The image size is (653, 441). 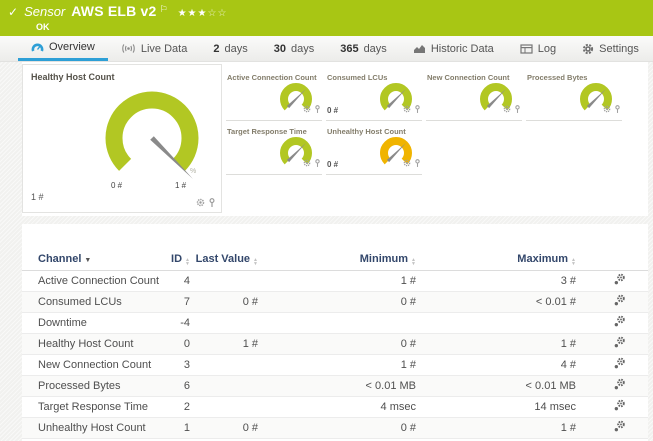 What do you see at coordinates (538, 48) in the screenshot?
I see `tab-log: Log` at bounding box center [538, 48].